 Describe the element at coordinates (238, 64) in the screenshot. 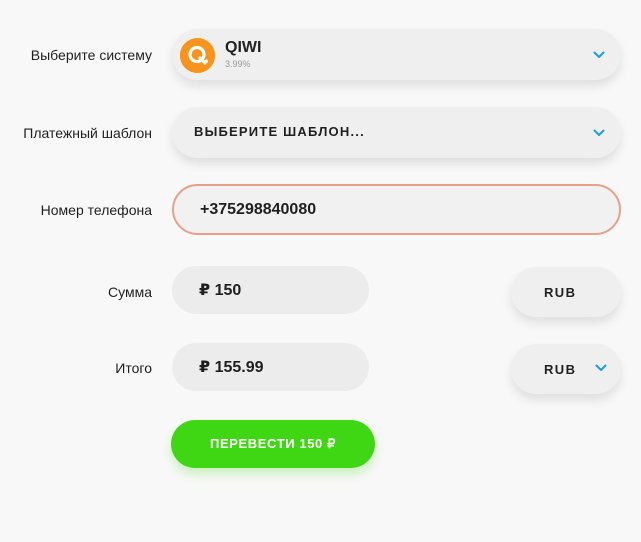

I see `system-fee: 3.99%` at that location.